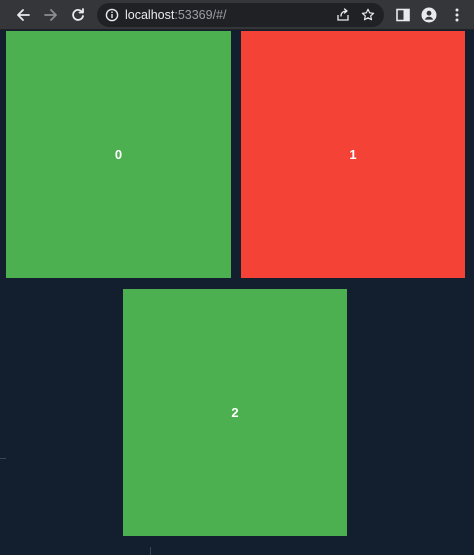  What do you see at coordinates (78, 15) in the screenshot?
I see `reload-icon` at bounding box center [78, 15].